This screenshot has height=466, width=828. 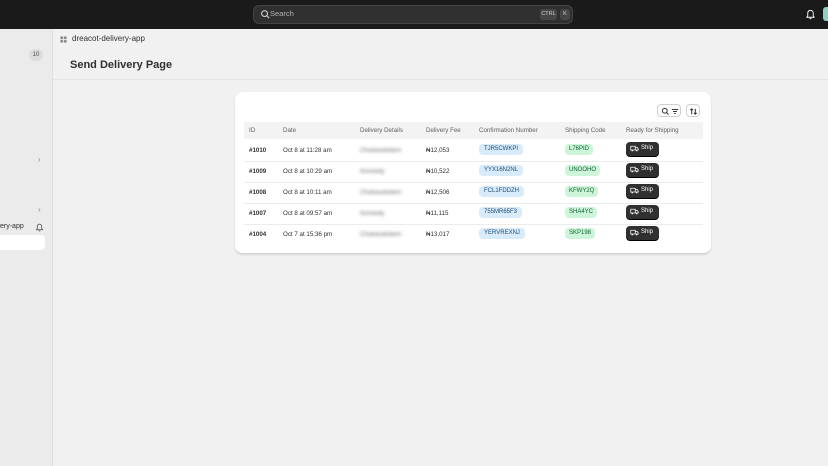 I want to click on search-placeholder: Search, so click(x=282, y=13).